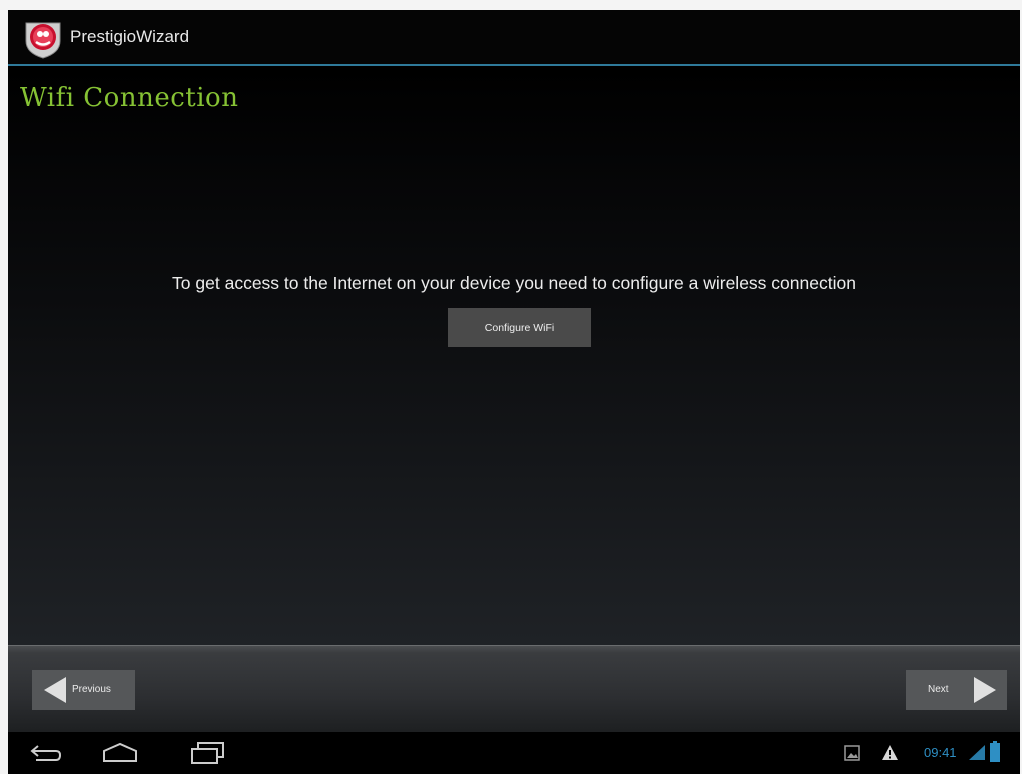 This screenshot has width=1022, height=774. I want to click on recent-apps-icon, so click(208, 753).